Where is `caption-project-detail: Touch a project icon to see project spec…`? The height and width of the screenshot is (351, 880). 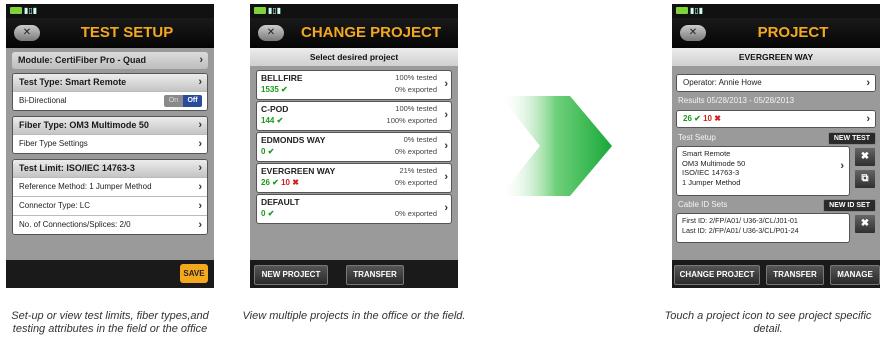 caption-project-detail: Touch a project icon to see project spec… is located at coordinates (768, 322).